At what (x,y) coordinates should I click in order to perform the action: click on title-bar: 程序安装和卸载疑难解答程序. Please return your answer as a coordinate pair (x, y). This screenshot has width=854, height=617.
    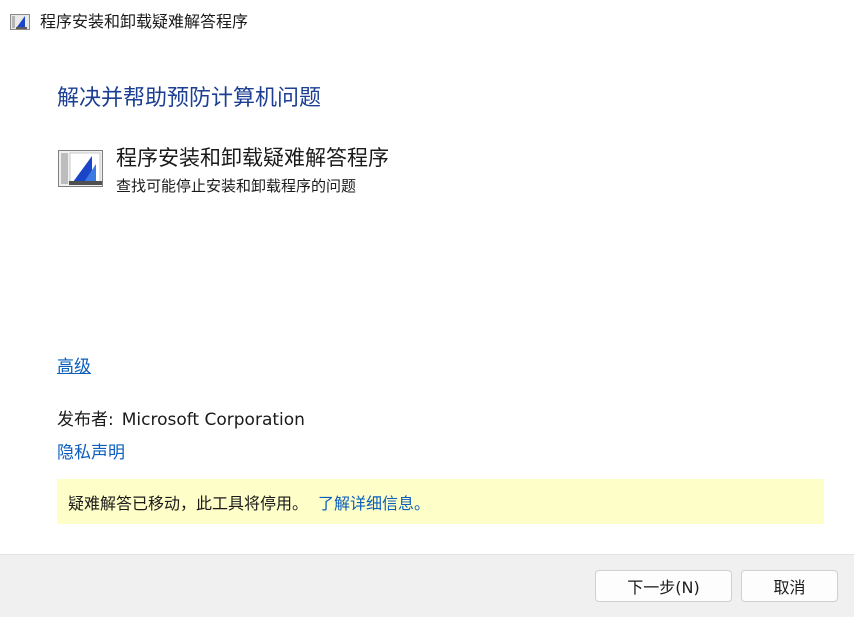
    Looking at the image, I should click on (427, 22).